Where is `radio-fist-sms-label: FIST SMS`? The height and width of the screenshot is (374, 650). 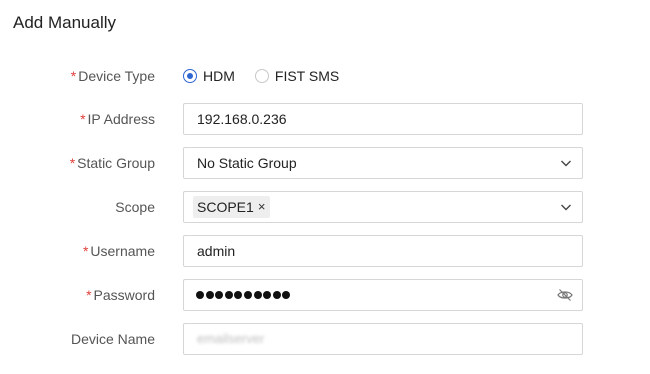
radio-fist-sms-label: FIST SMS is located at coordinates (307, 76).